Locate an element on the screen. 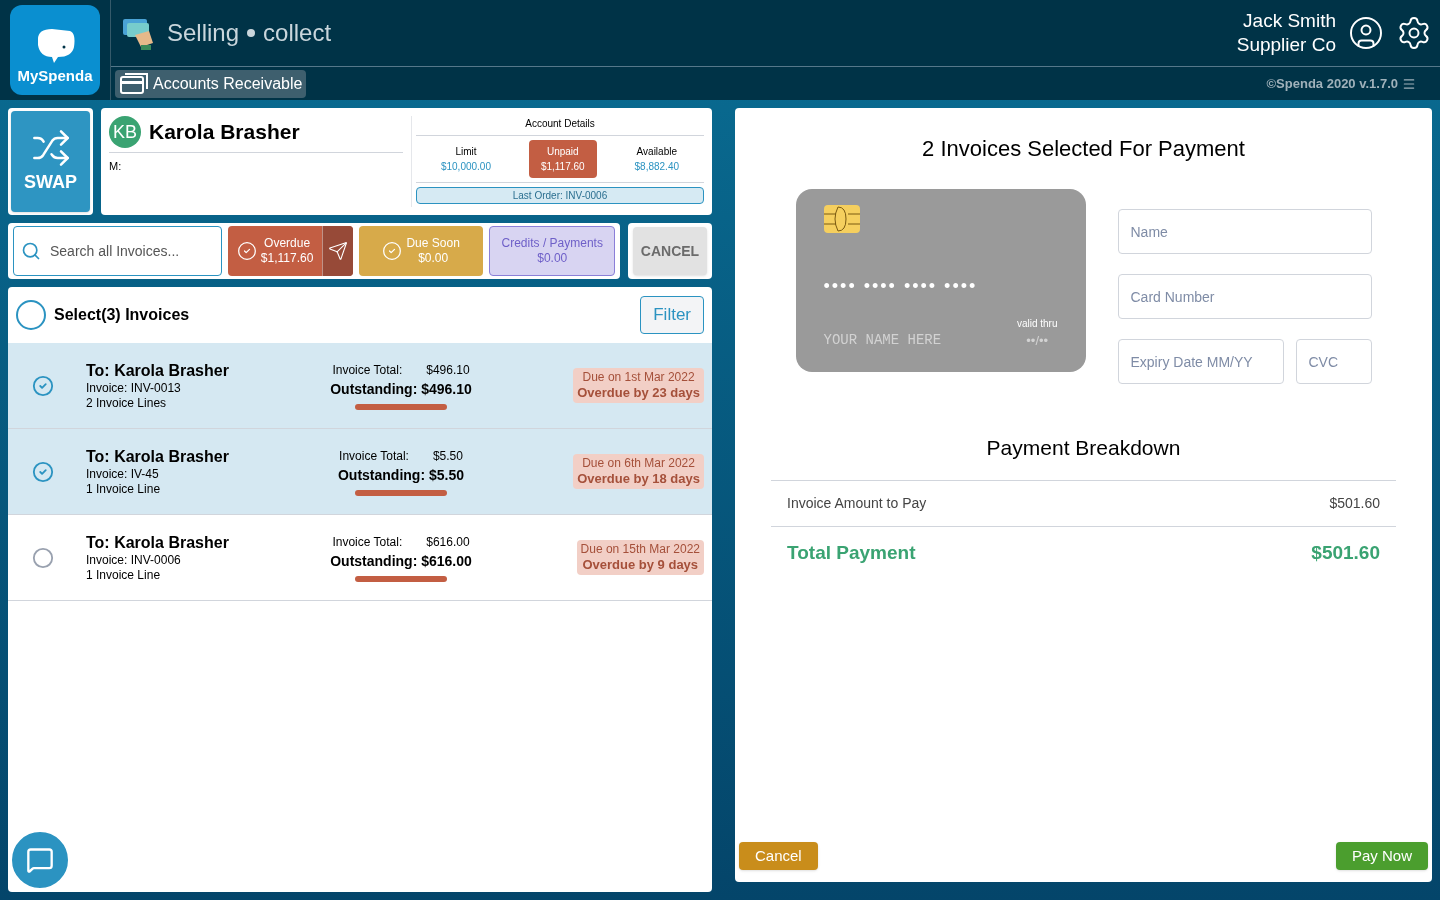 The width and height of the screenshot is (1440, 900). nav-tab: Accounts Receivable is located at coordinates (211, 83).